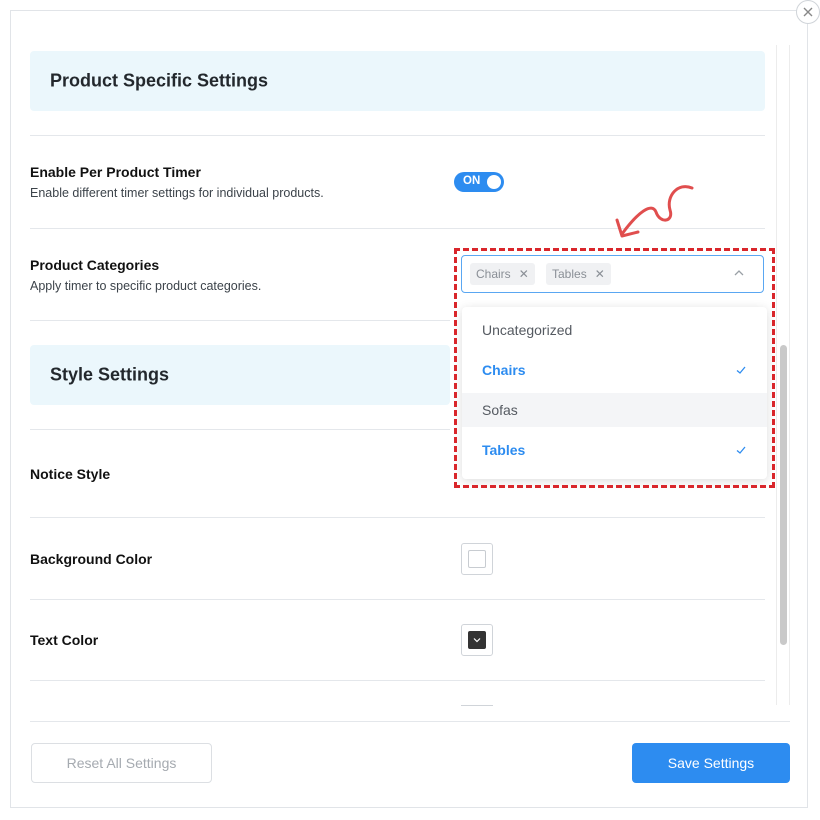 This screenshot has width=820, height=820. Describe the element at coordinates (711, 763) in the screenshot. I see `save-settings-button: Save Settings` at that location.